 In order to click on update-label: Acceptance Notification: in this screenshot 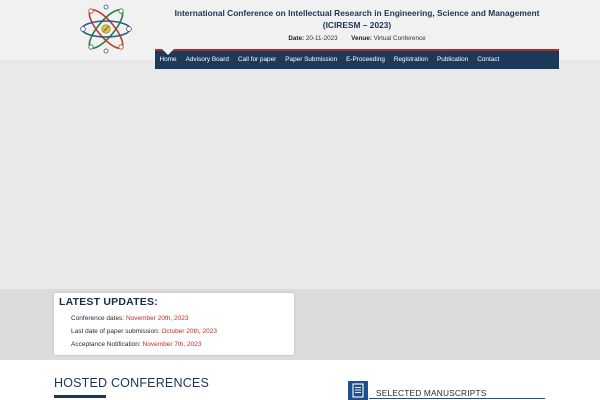, I will do `click(106, 344)`.